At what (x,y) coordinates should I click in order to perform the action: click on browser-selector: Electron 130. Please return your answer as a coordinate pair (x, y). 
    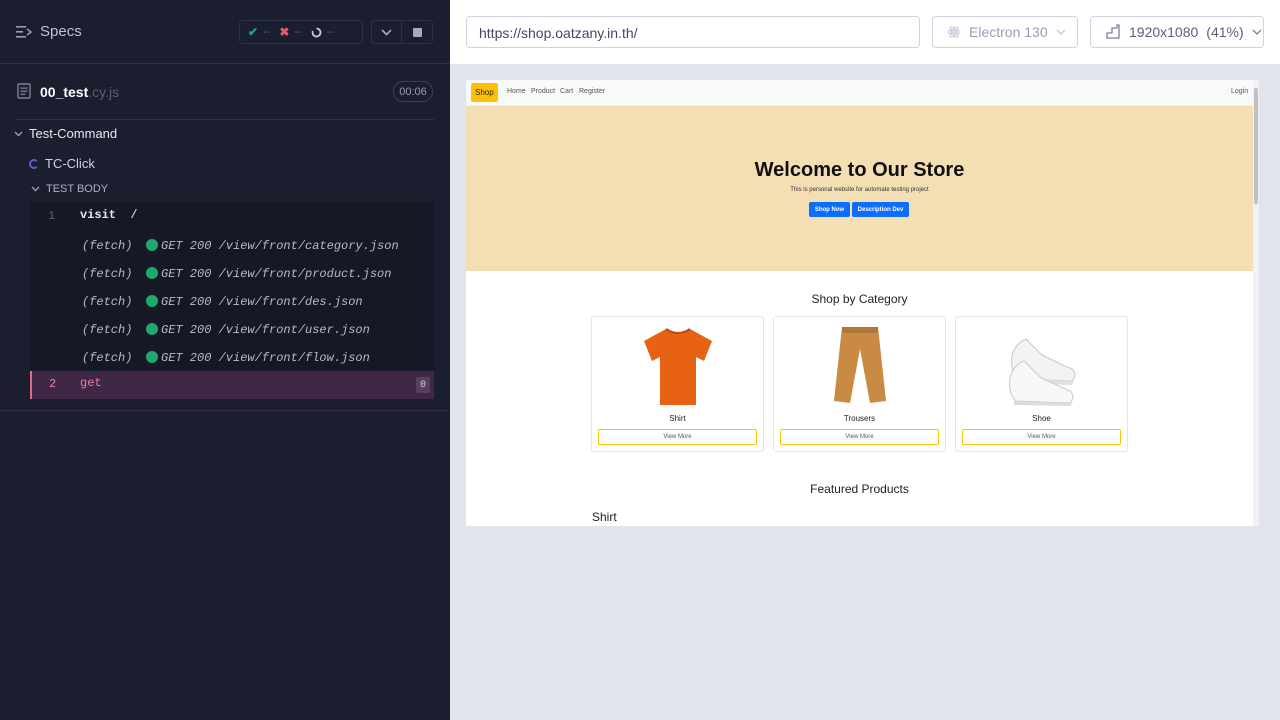
    Looking at the image, I should click on (1005, 32).